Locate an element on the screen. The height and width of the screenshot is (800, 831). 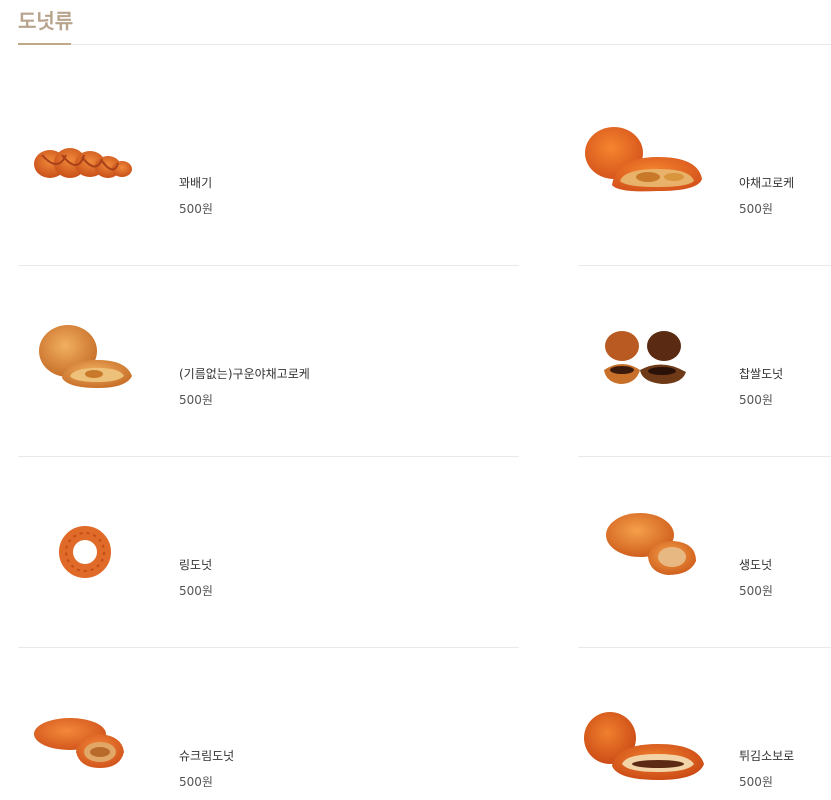
product-item: 야채고로케 500원 is located at coordinates (704, 170).